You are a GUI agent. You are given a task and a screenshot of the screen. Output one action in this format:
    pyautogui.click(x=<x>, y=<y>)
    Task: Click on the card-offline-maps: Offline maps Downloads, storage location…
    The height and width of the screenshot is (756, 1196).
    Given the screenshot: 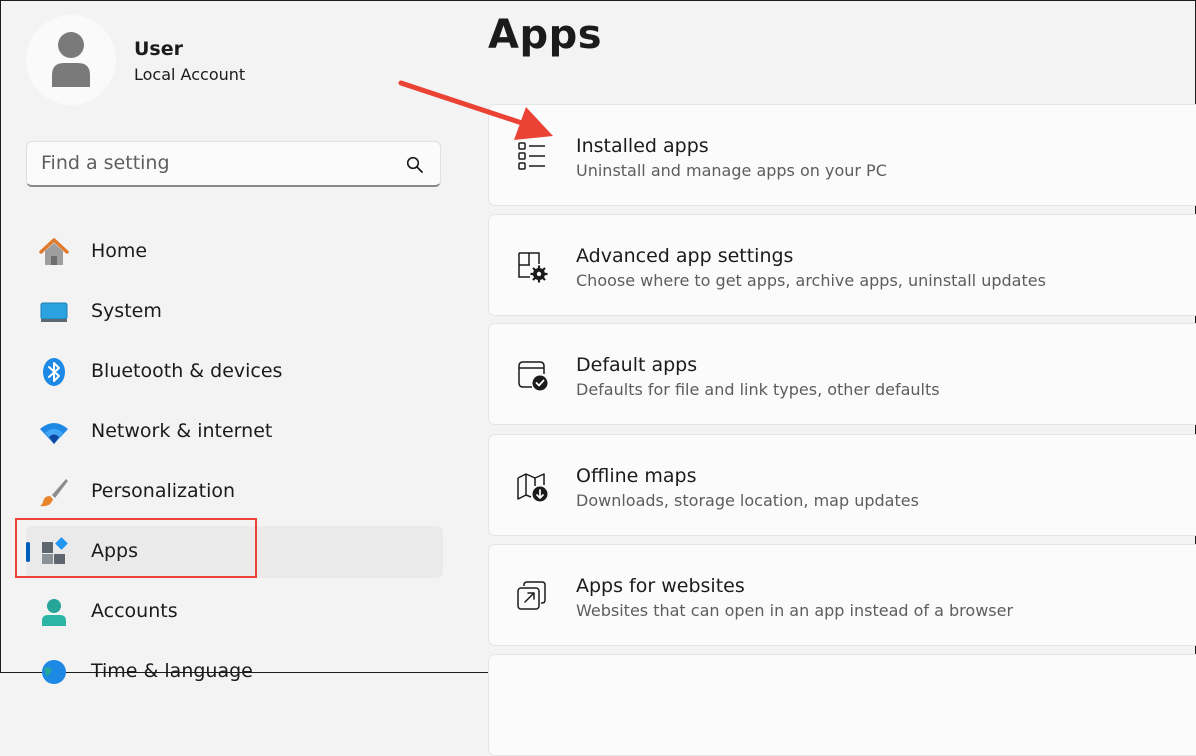 What is the action you would take?
    pyautogui.click(x=842, y=485)
    